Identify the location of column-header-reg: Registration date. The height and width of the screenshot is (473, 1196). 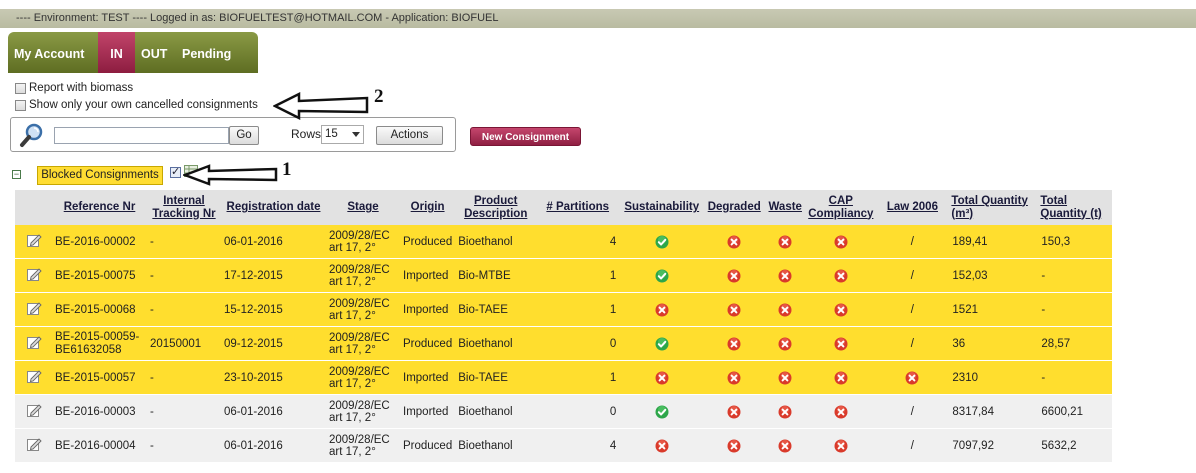
(273, 207).